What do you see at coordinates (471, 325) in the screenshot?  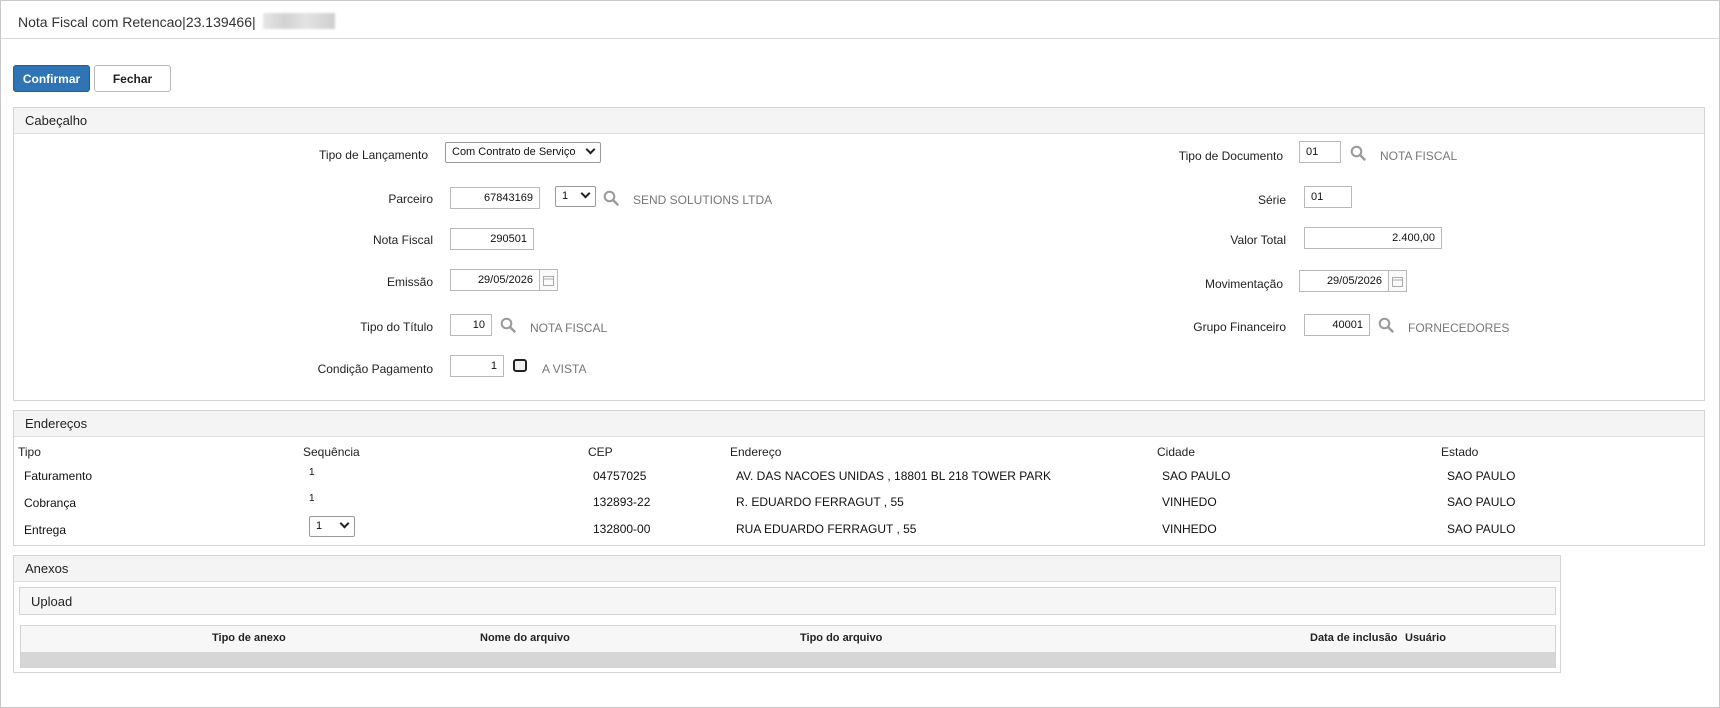 I see `tipo-titulo-input: 10` at bounding box center [471, 325].